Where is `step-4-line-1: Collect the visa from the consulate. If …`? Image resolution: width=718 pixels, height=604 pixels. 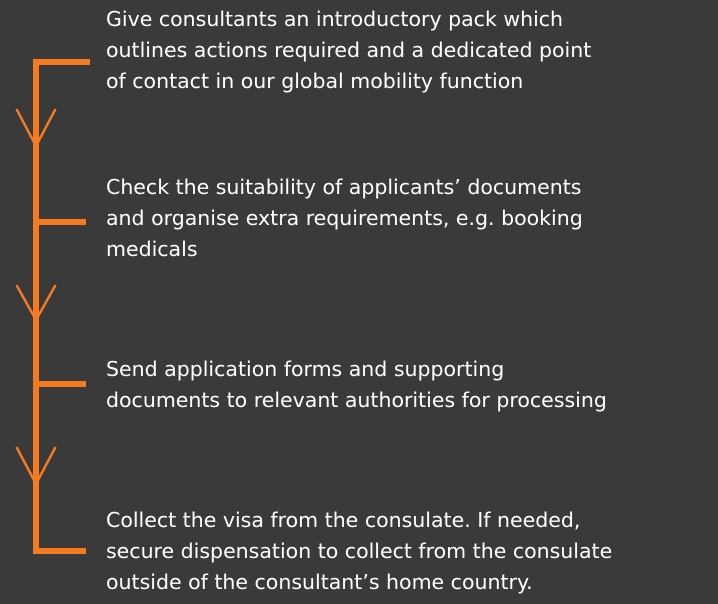 step-4-line-1: Collect the visa from the consulate. If … is located at coordinates (343, 520).